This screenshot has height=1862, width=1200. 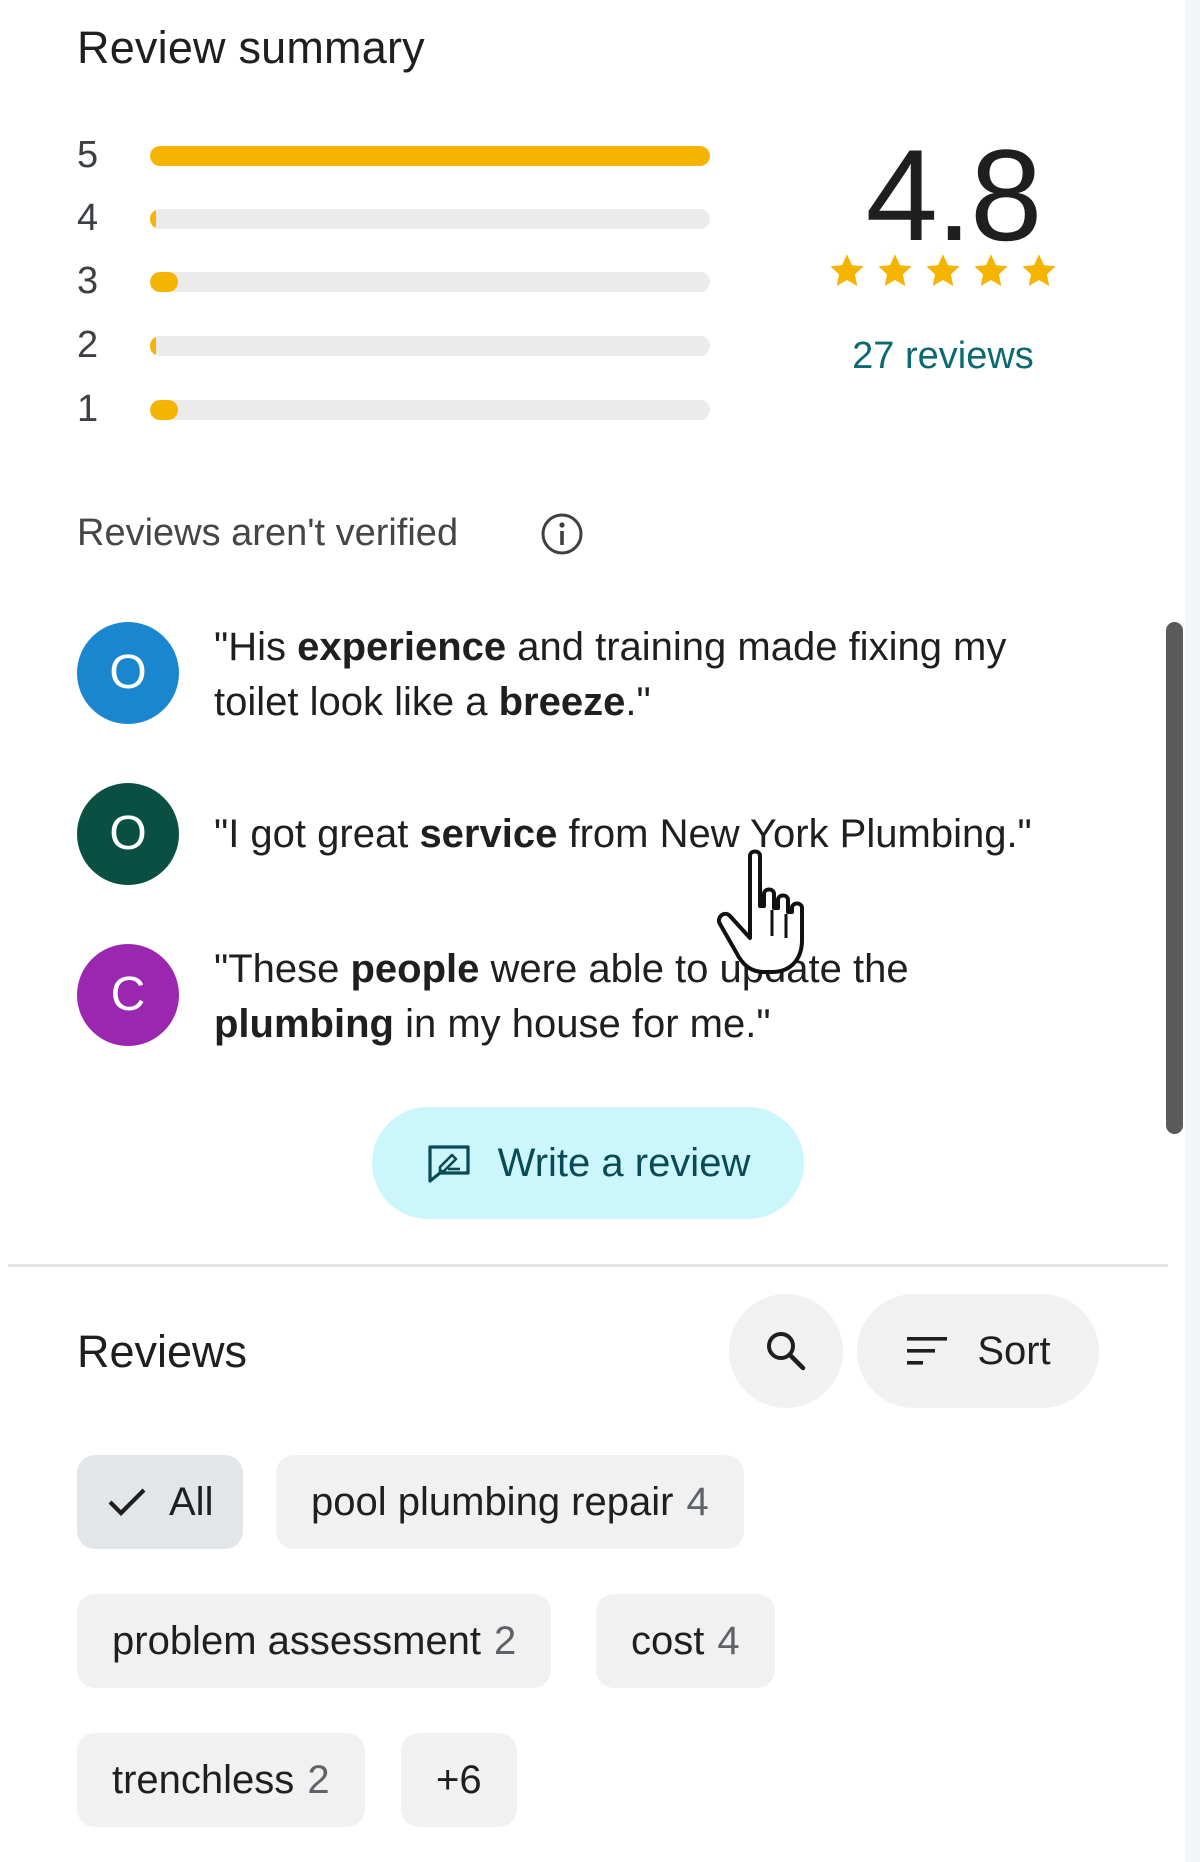 What do you see at coordinates (162, 1351) in the screenshot?
I see `reviews-title: Reviews` at bounding box center [162, 1351].